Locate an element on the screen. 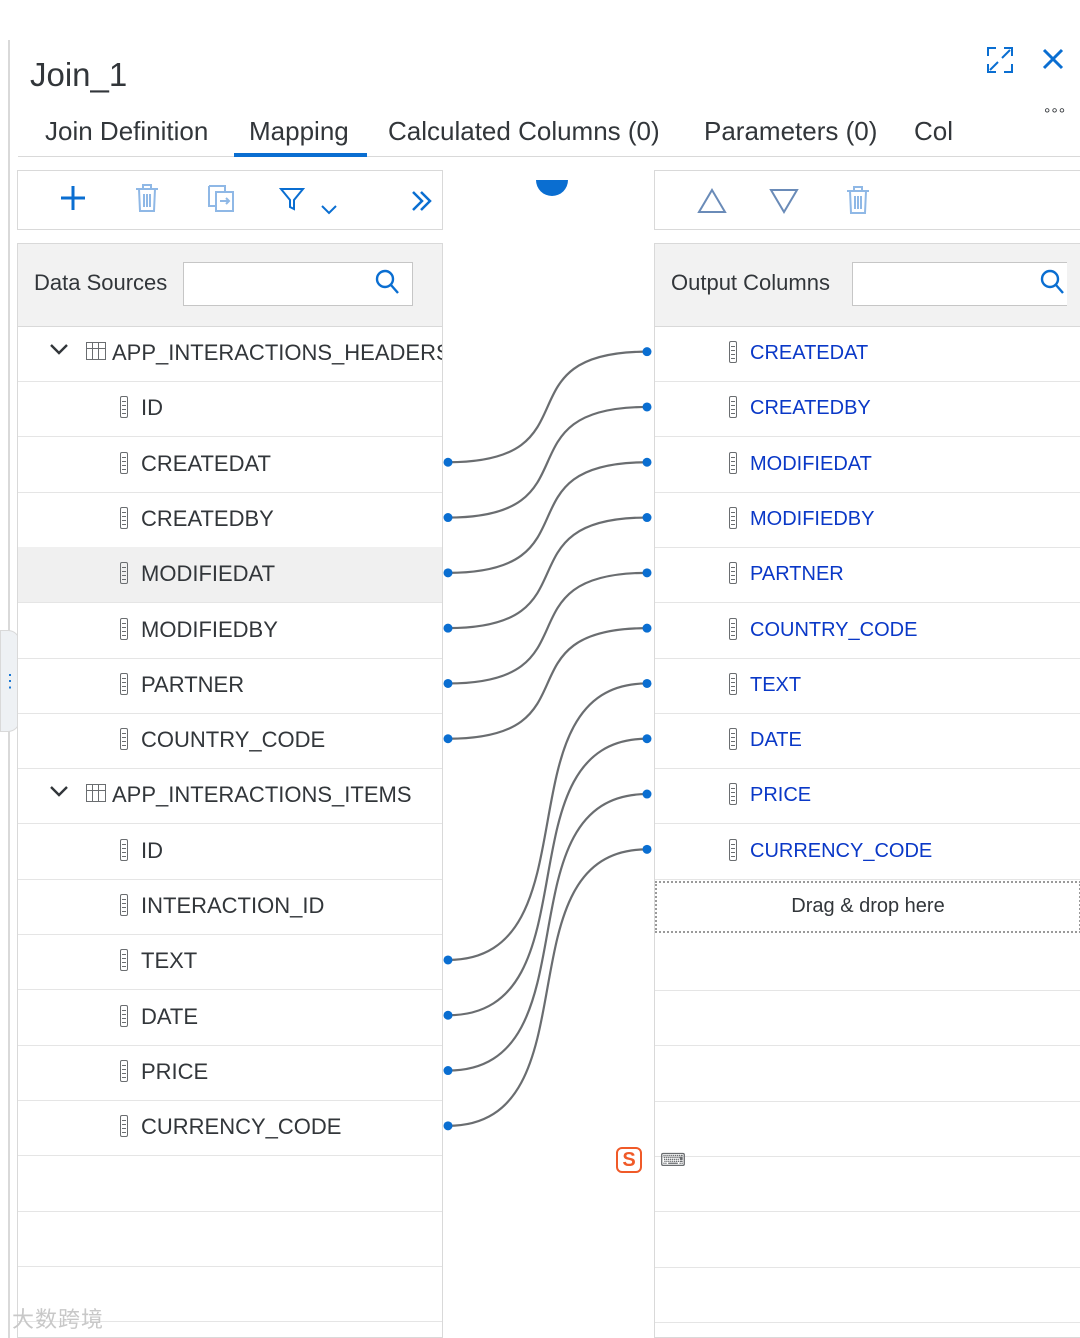  input-method-s-icon: S is located at coordinates (629, 1160).